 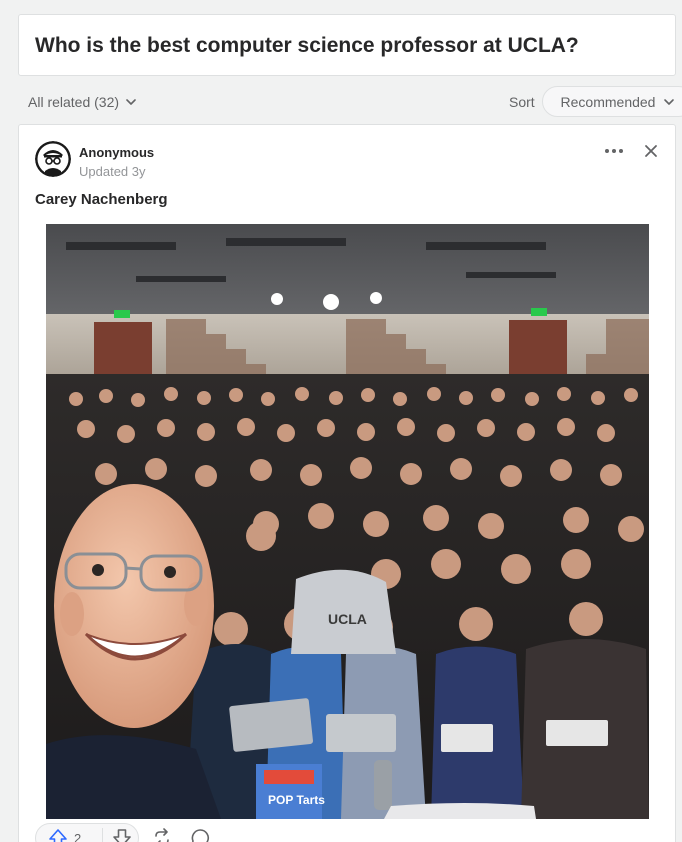 What do you see at coordinates (347, 830) in the screenshot?
I see `answer-action-bar: 2` at bounding box center [347, 830].